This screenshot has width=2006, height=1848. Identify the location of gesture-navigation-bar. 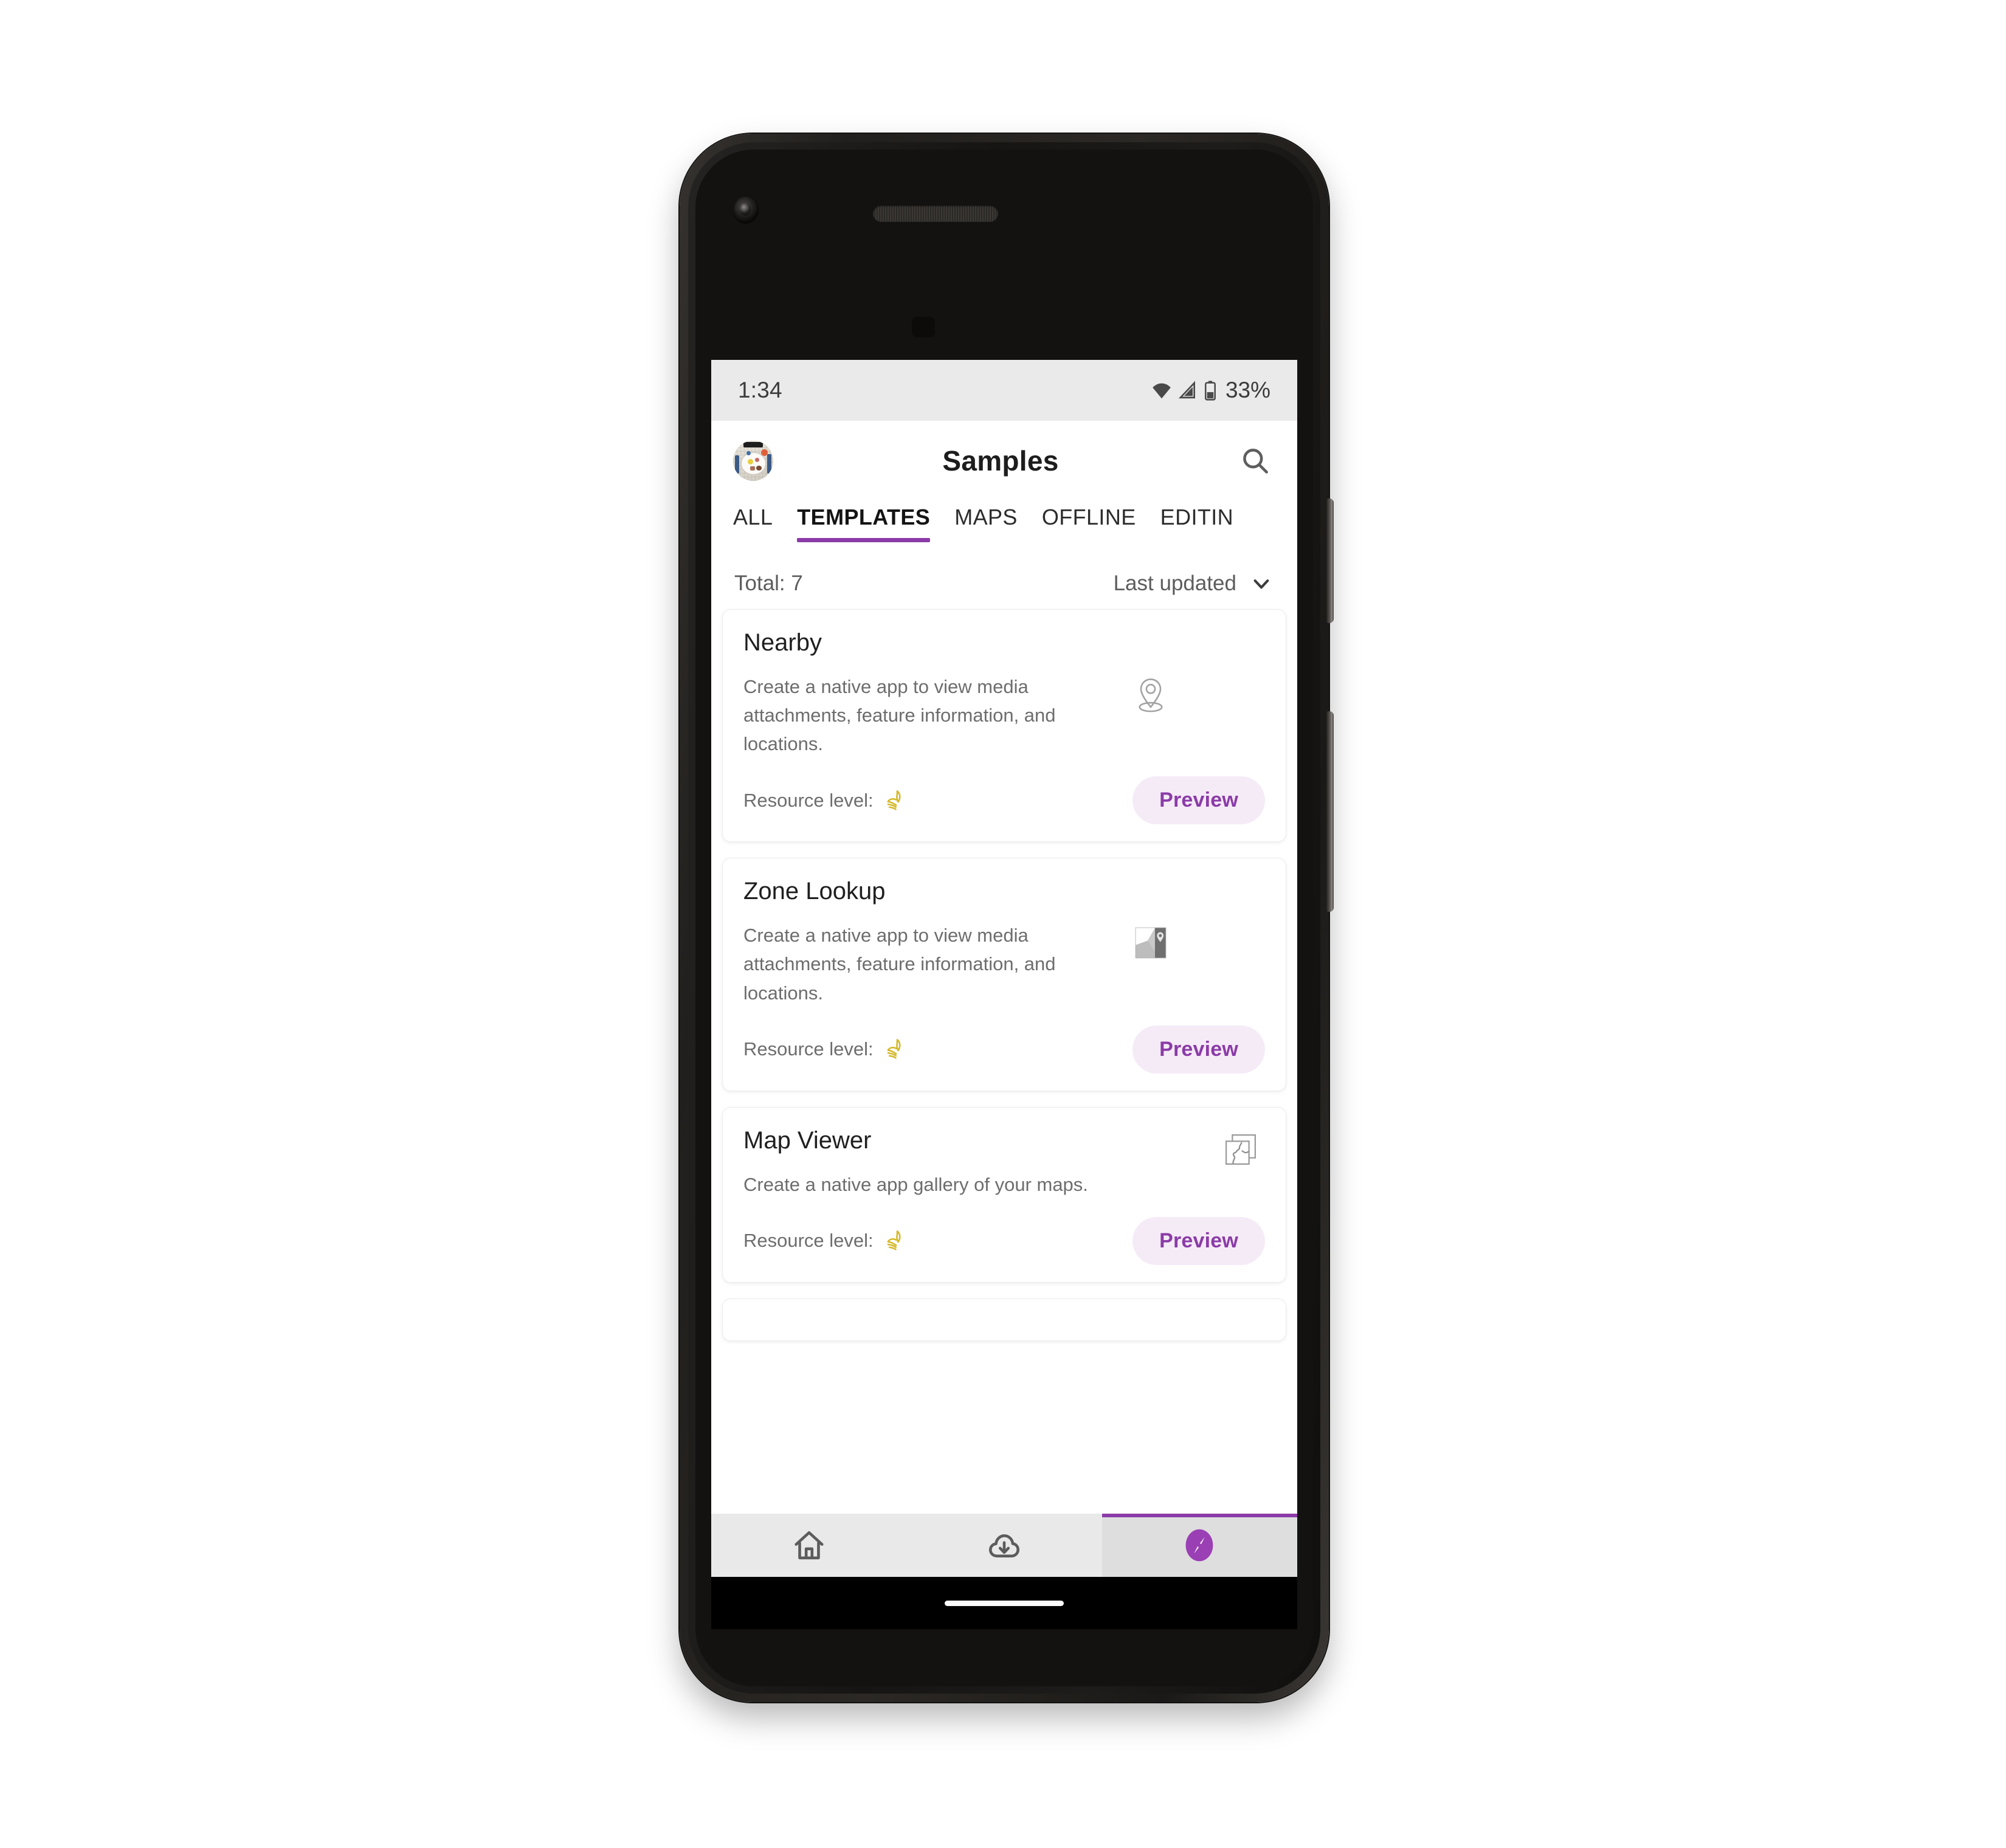
(1004, 1603).